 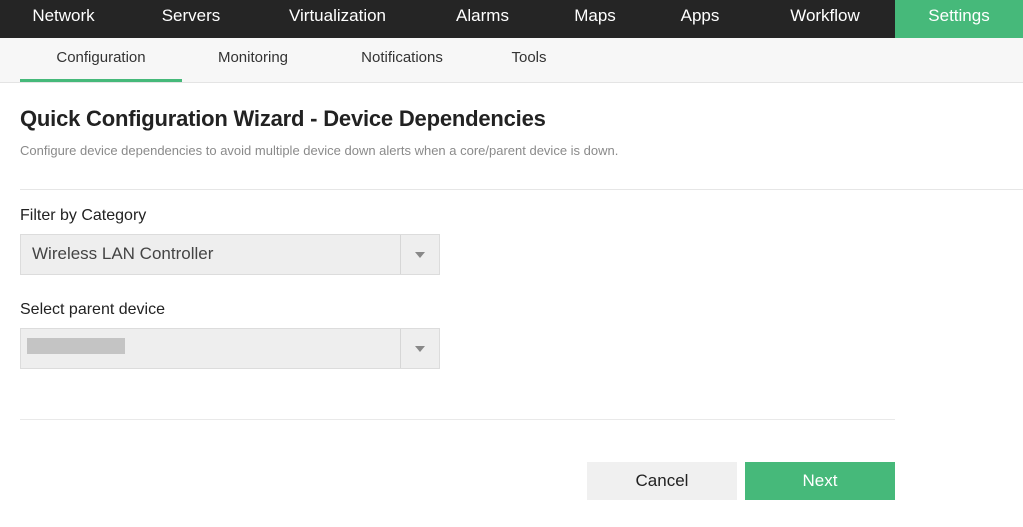 I want to click on nav-item-virtualization: Virtualization, so click(x=337, y=19).